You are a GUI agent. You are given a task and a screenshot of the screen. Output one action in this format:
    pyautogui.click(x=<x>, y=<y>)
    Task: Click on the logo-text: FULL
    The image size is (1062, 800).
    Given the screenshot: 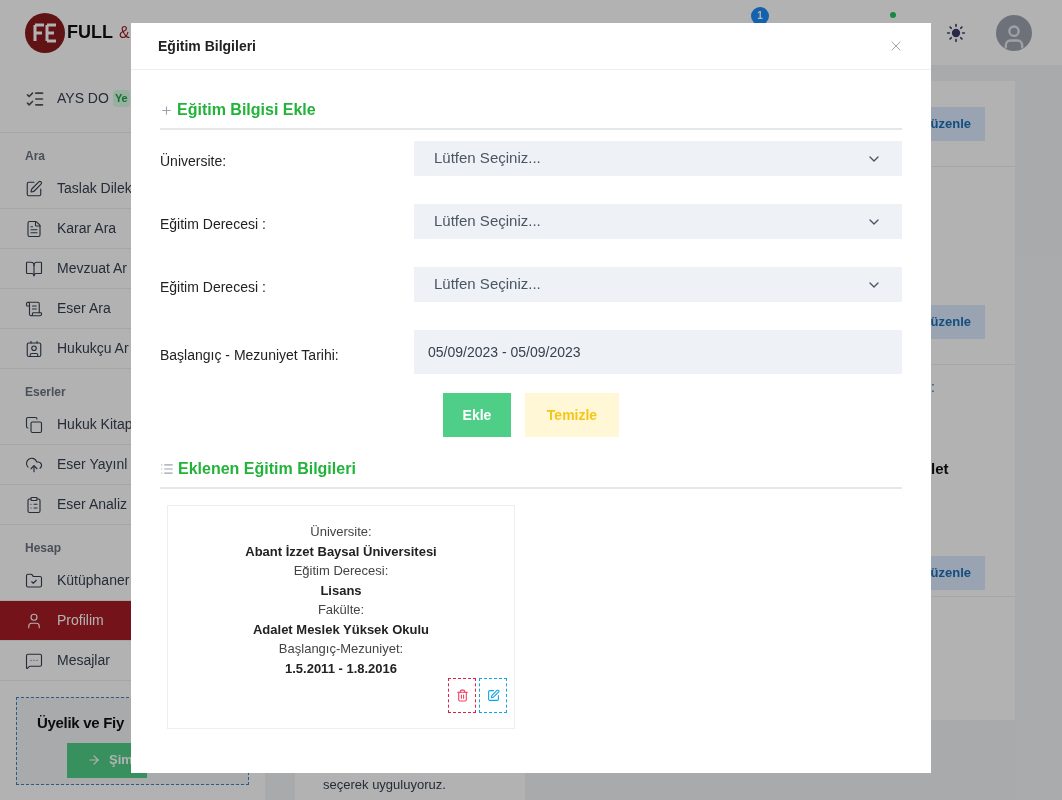 What is the action you would take?
    pyautogui.click(x=90, y=32)
    